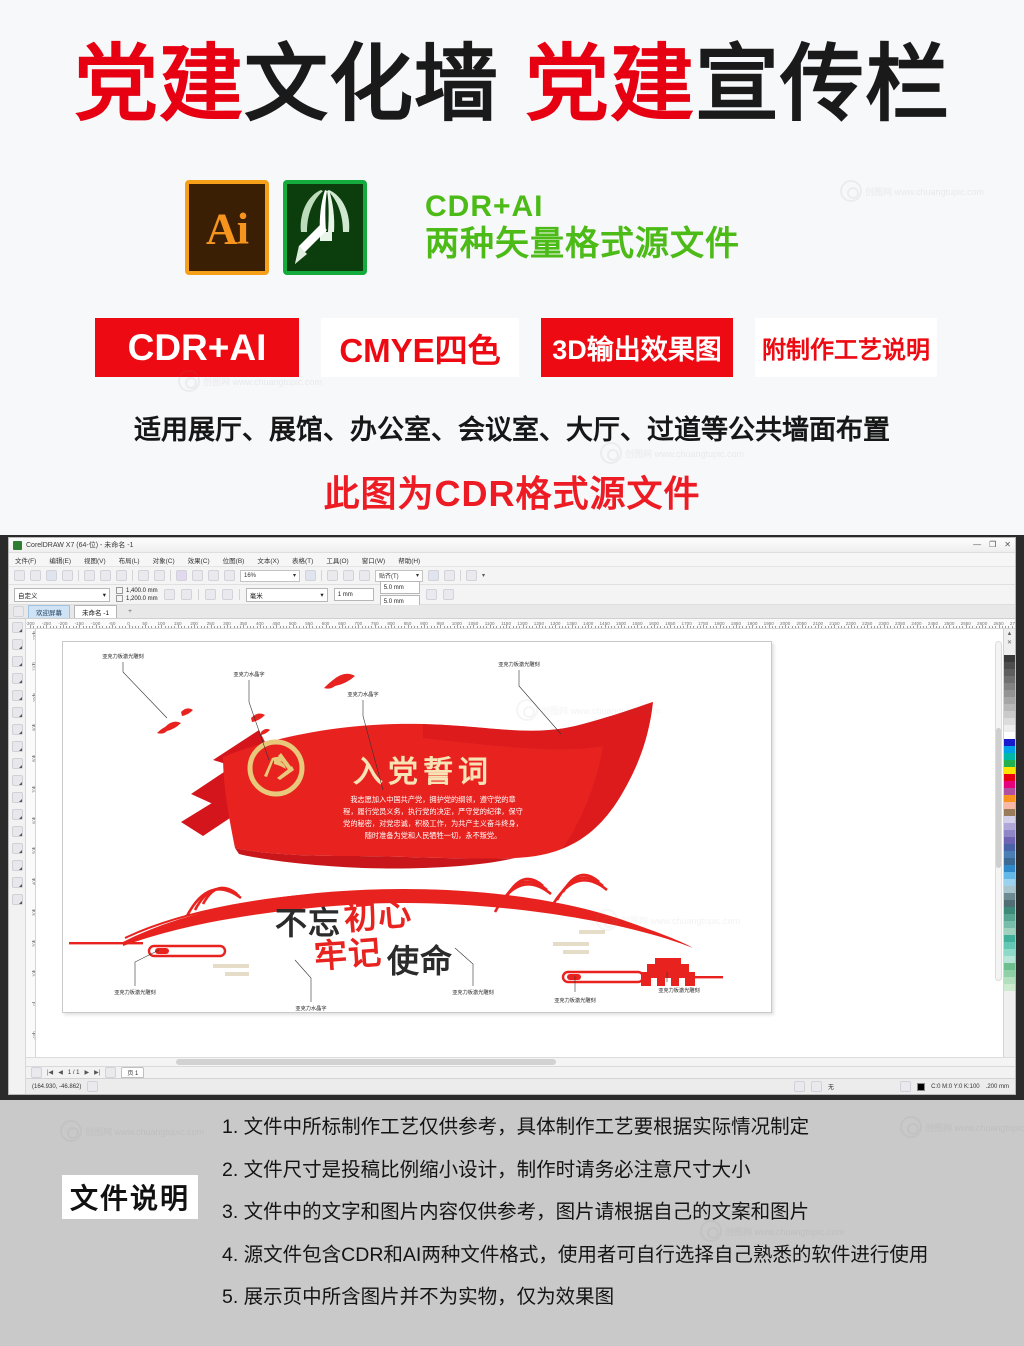 This screenshot has height=1346, width=1024. I want to click on menu-text: 文本(X), so click(268, 560).